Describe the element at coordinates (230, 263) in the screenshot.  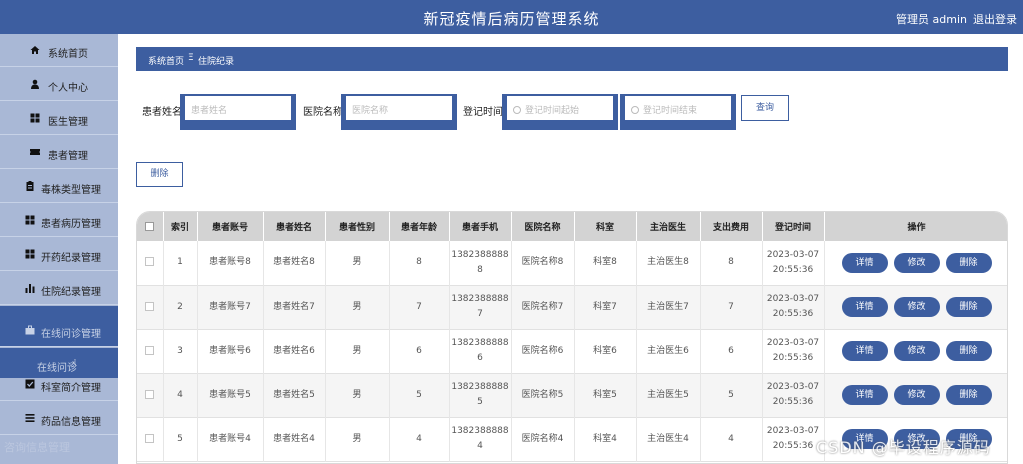
I see `cell-account: 患者账号8` at that location.